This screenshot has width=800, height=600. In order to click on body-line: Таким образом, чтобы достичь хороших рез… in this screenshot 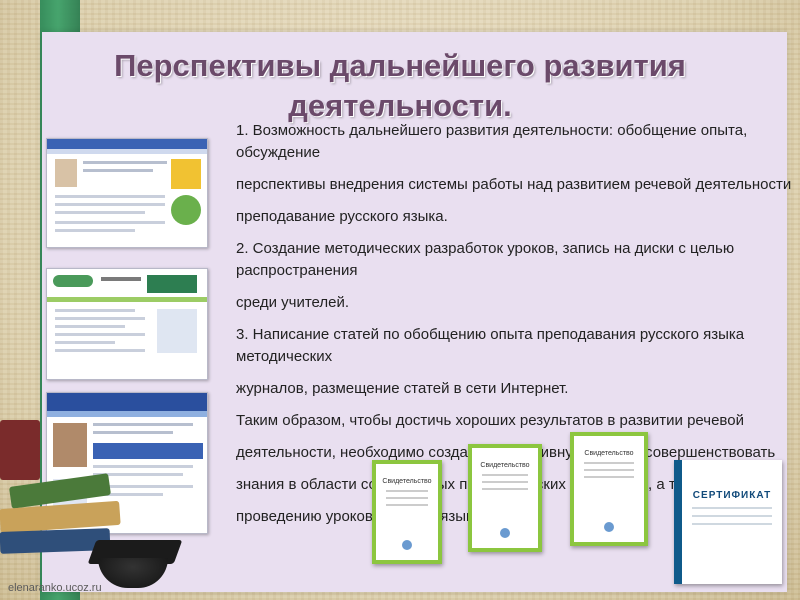, I will do `click(490, 420)`.